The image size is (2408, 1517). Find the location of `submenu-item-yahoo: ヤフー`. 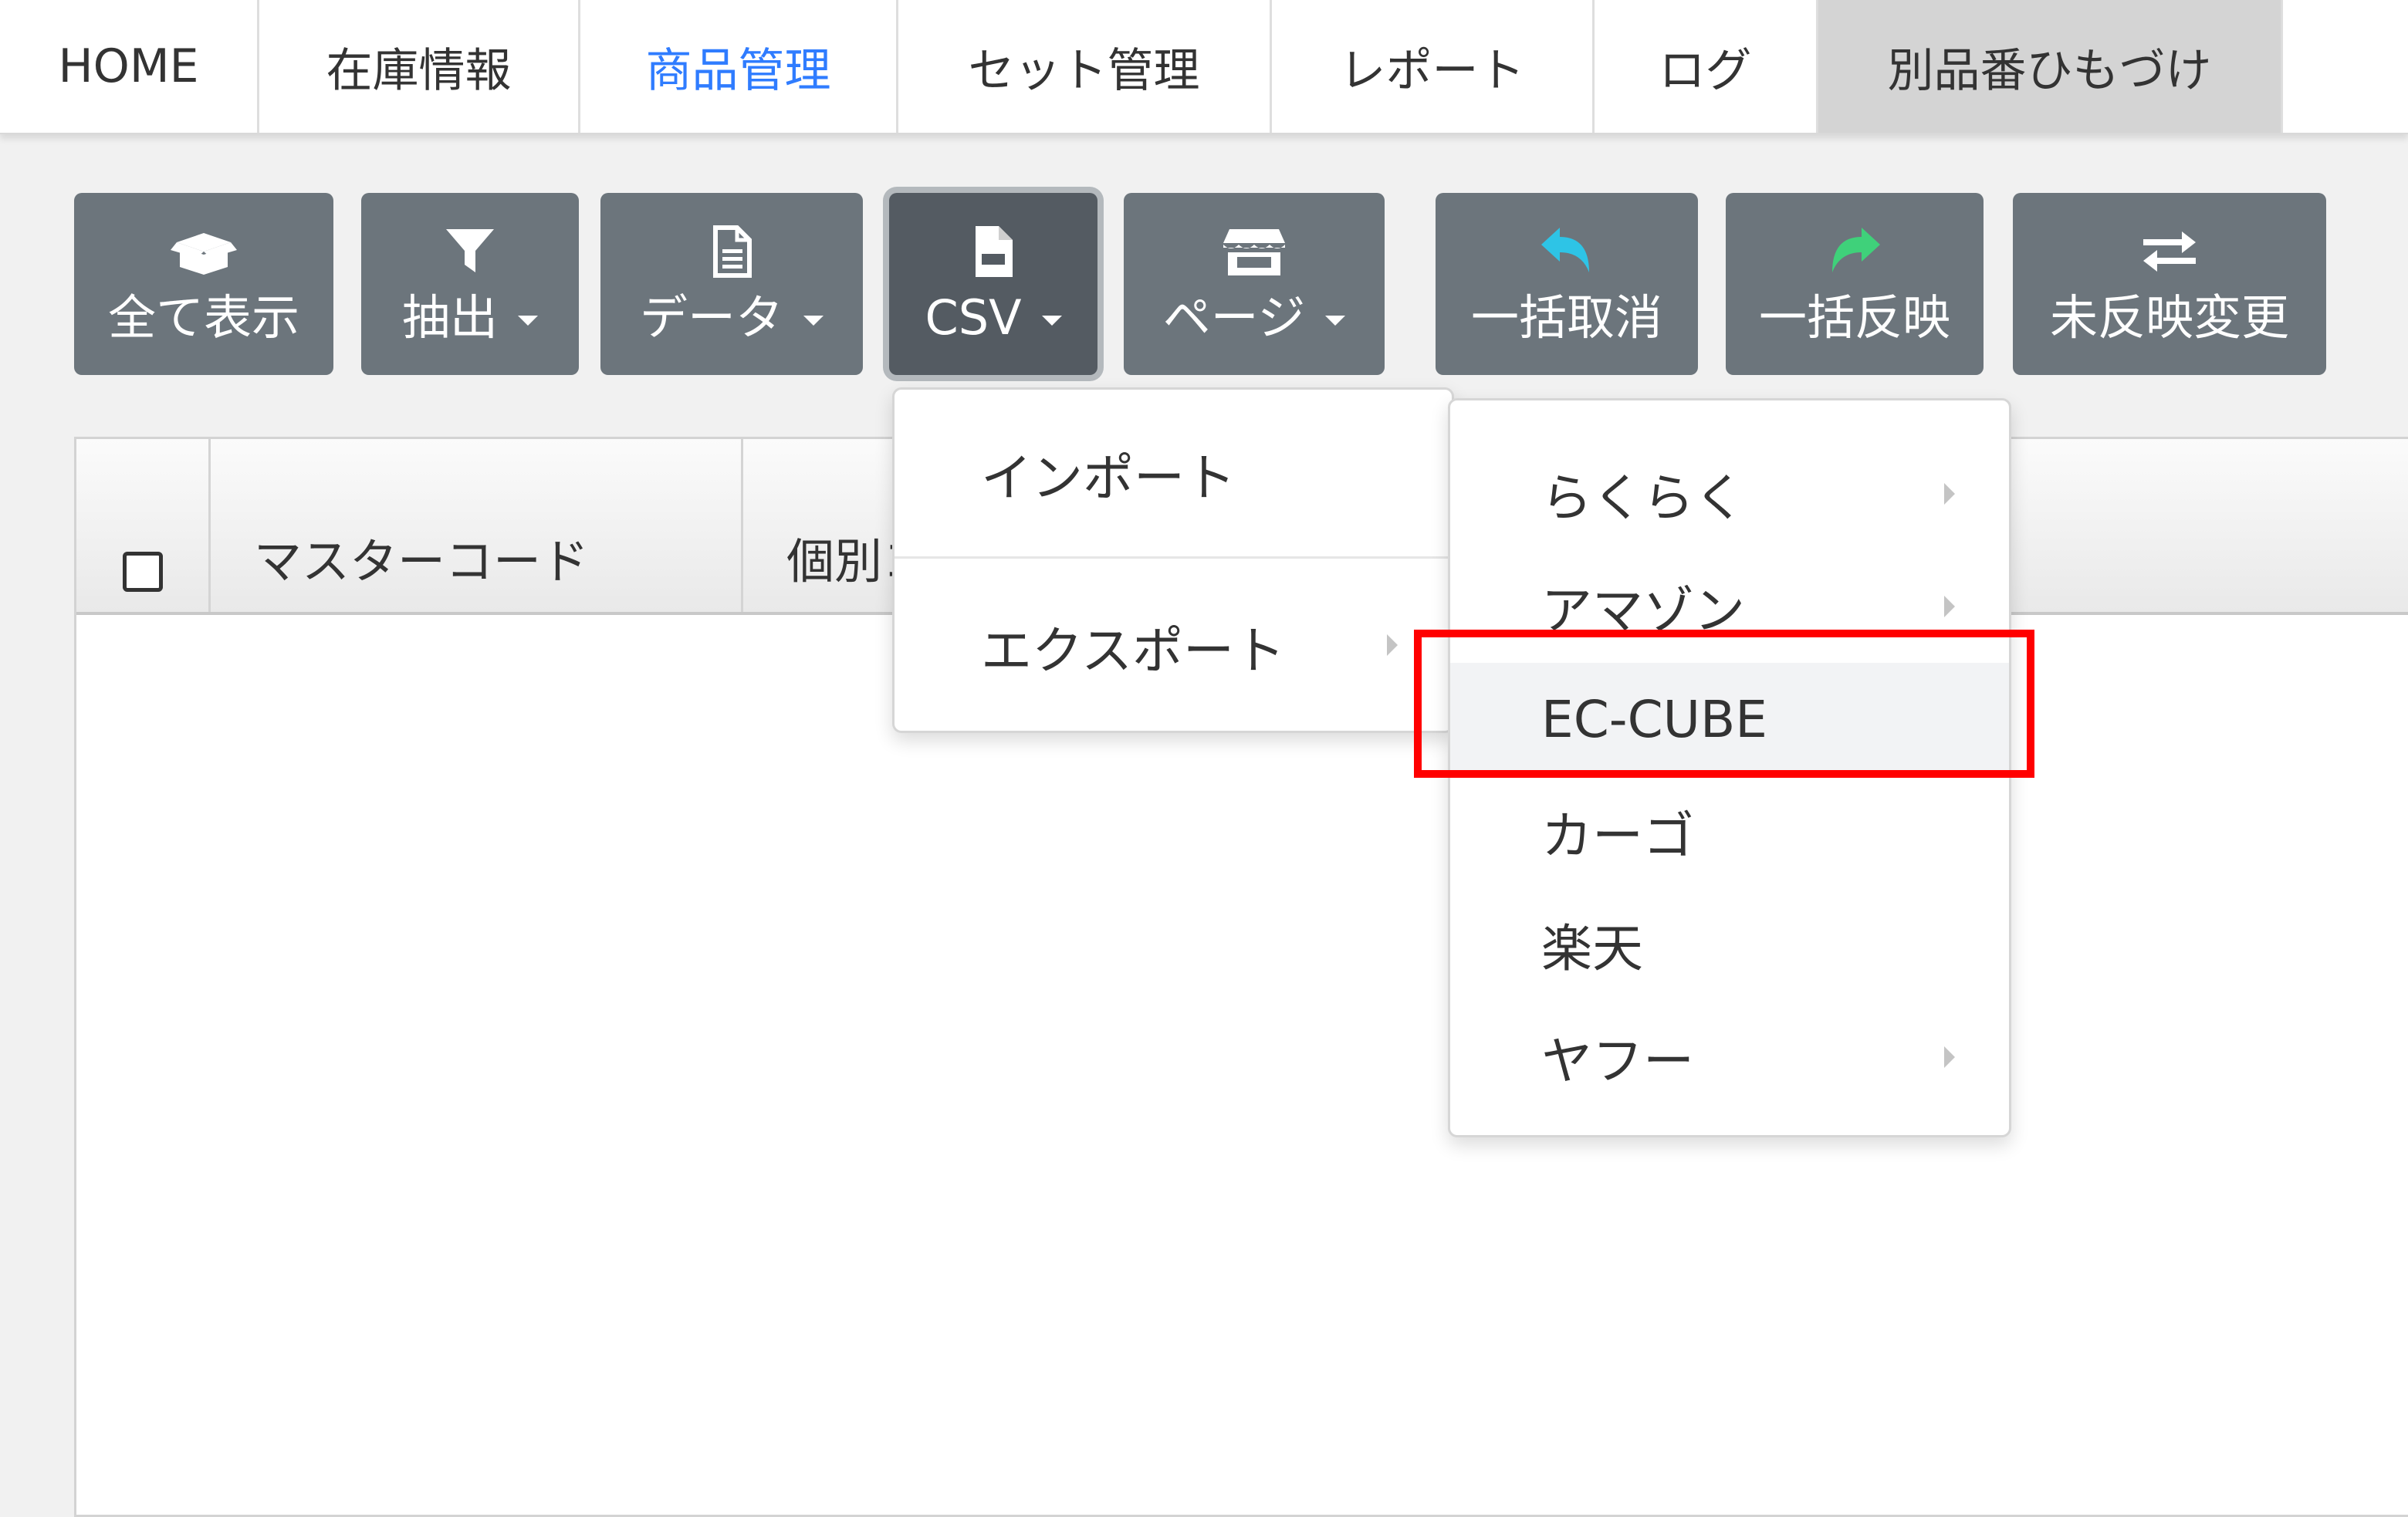

submenu-item-yahoo: ヤフー is located at coordinates (1729, 1057).